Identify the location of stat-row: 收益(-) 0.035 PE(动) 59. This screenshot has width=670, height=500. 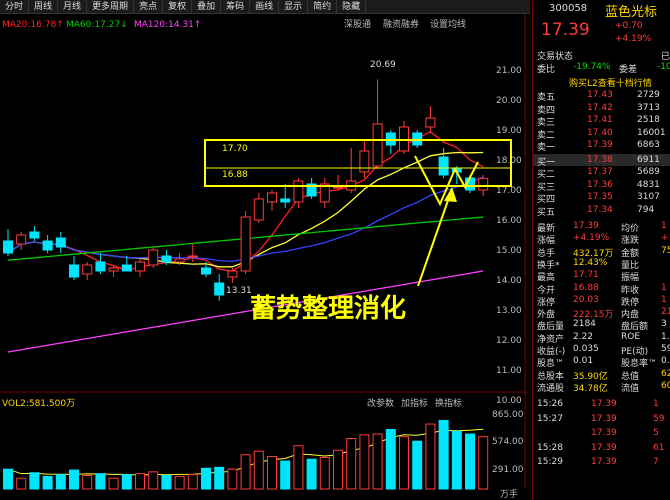
(601, 350).